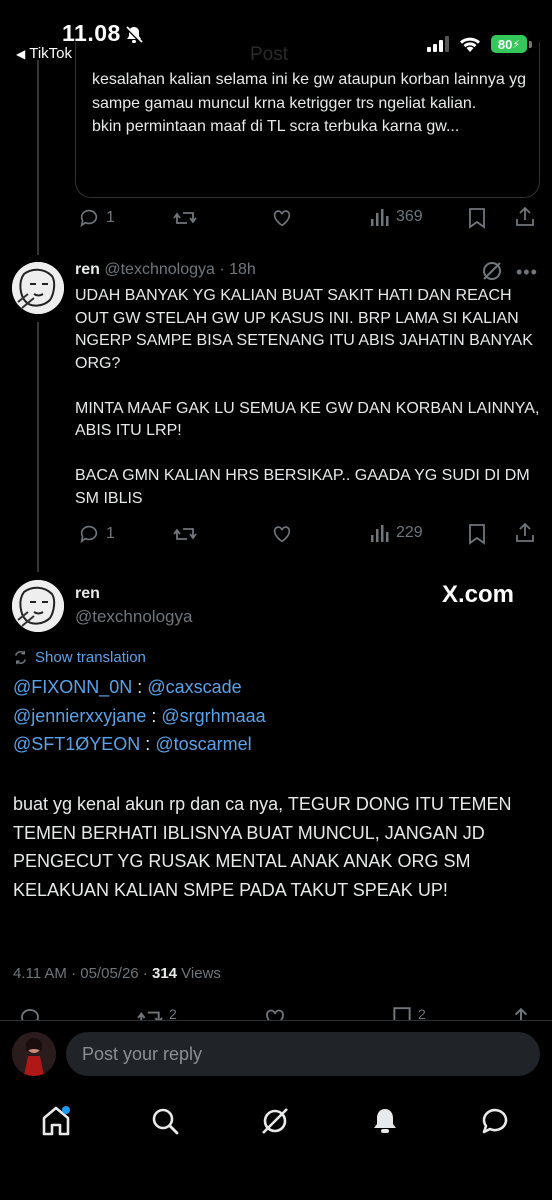 This screenshot has width=552, height=1200. What do you see at coordinates (276, 1011) in the screenshot?
I see `main-tweet-actions: 2 2` at bounding box center [276, 1011].